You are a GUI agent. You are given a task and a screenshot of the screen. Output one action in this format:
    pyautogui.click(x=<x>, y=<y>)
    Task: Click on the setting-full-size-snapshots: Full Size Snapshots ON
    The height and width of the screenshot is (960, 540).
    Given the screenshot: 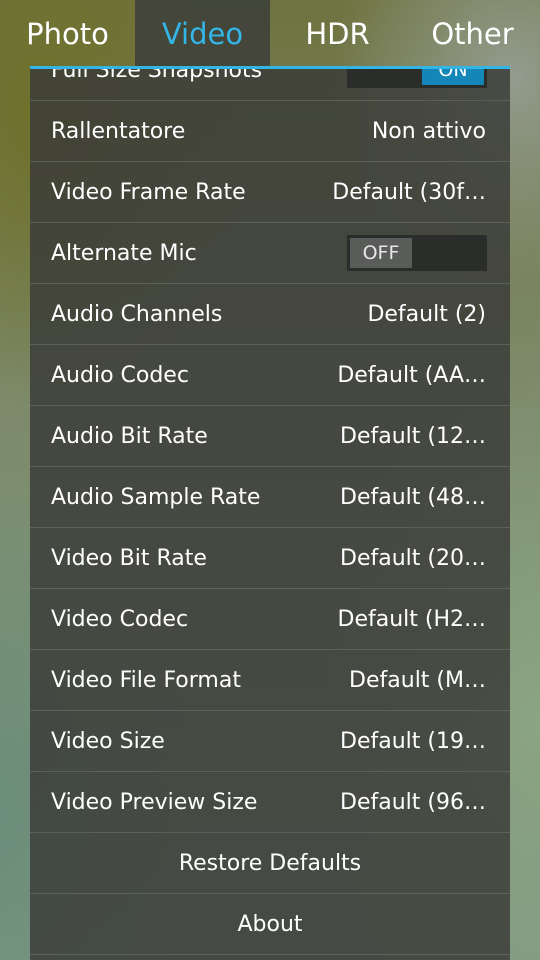 What is the action you would take?
    pyautogui.click(x=270, y=85)
    